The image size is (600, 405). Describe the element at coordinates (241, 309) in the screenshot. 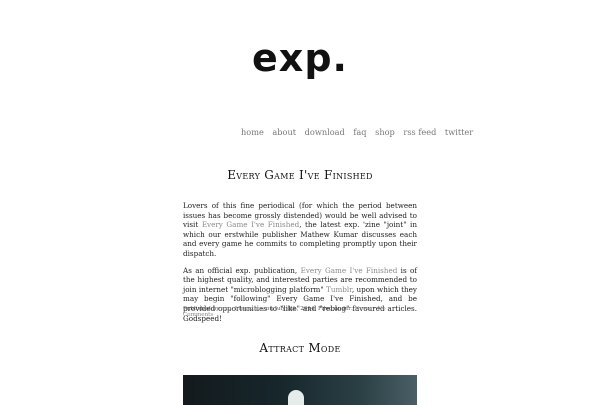

I see `author-link: exp. Magazine` at that location.